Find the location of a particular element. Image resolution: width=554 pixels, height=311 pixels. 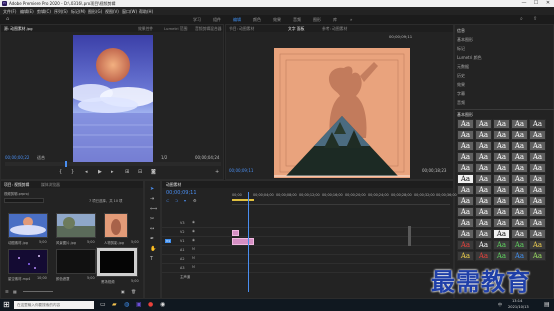

pen-tool-icon: ✒ is located at coordinates (152, 239).